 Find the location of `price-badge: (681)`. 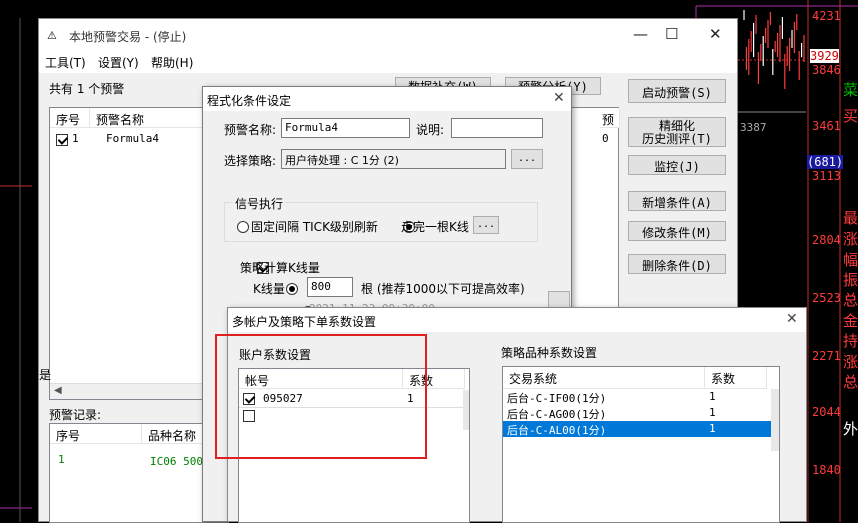

price-badge: (681) is located at coordinates (825, 162).